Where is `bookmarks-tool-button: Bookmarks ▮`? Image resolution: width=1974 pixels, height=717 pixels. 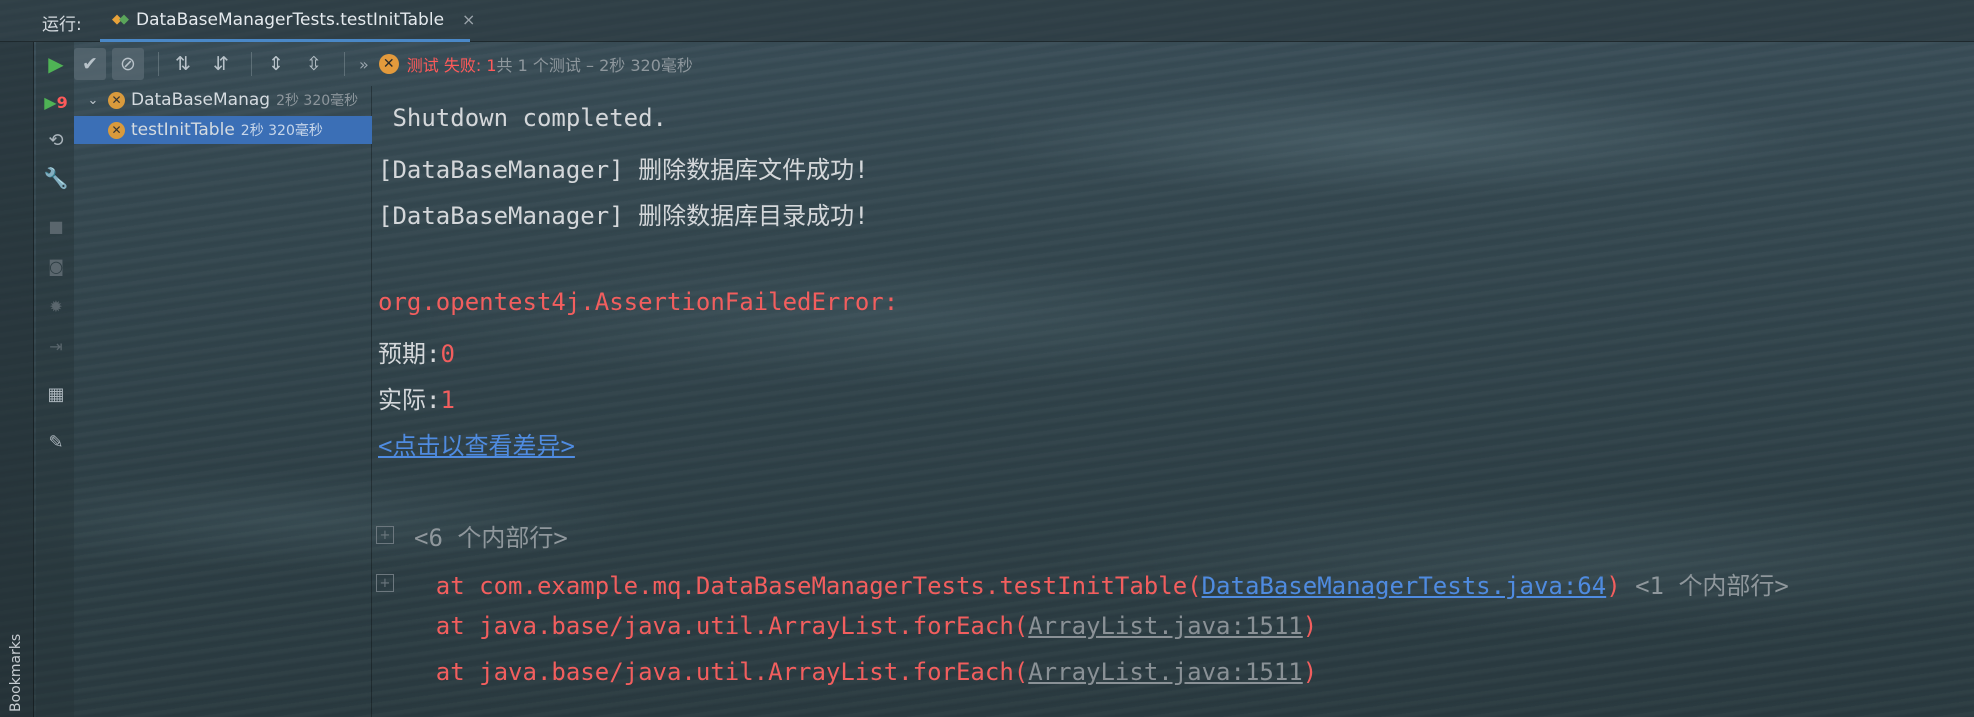
bookmarks-tool-button: Bookmarks ▮ is located at coordinates (17, 664).